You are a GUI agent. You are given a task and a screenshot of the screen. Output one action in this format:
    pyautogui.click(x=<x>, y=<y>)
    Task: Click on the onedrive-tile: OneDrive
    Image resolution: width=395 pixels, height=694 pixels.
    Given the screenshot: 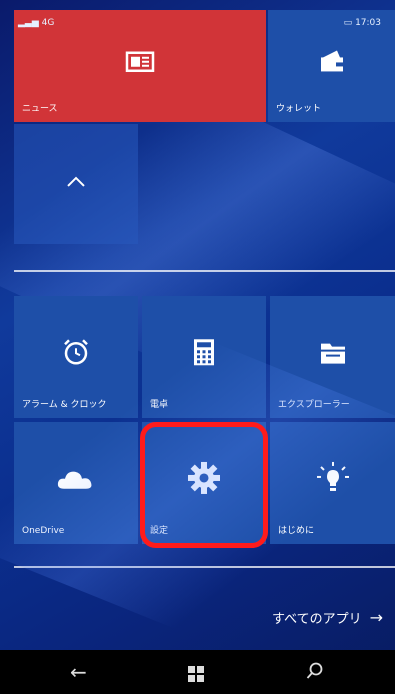 What is the action you would take?
    pyautogui.click(x=76, y=483)
    